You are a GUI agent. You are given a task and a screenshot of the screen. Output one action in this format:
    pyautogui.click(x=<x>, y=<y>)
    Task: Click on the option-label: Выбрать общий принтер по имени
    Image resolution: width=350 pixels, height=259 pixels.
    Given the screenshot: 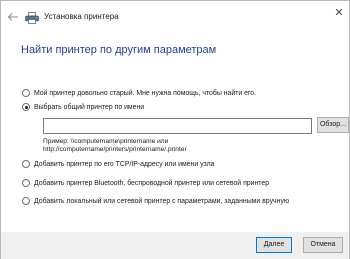 What is the action you would take?
    pyautogui.click(x=89, y=107)
    